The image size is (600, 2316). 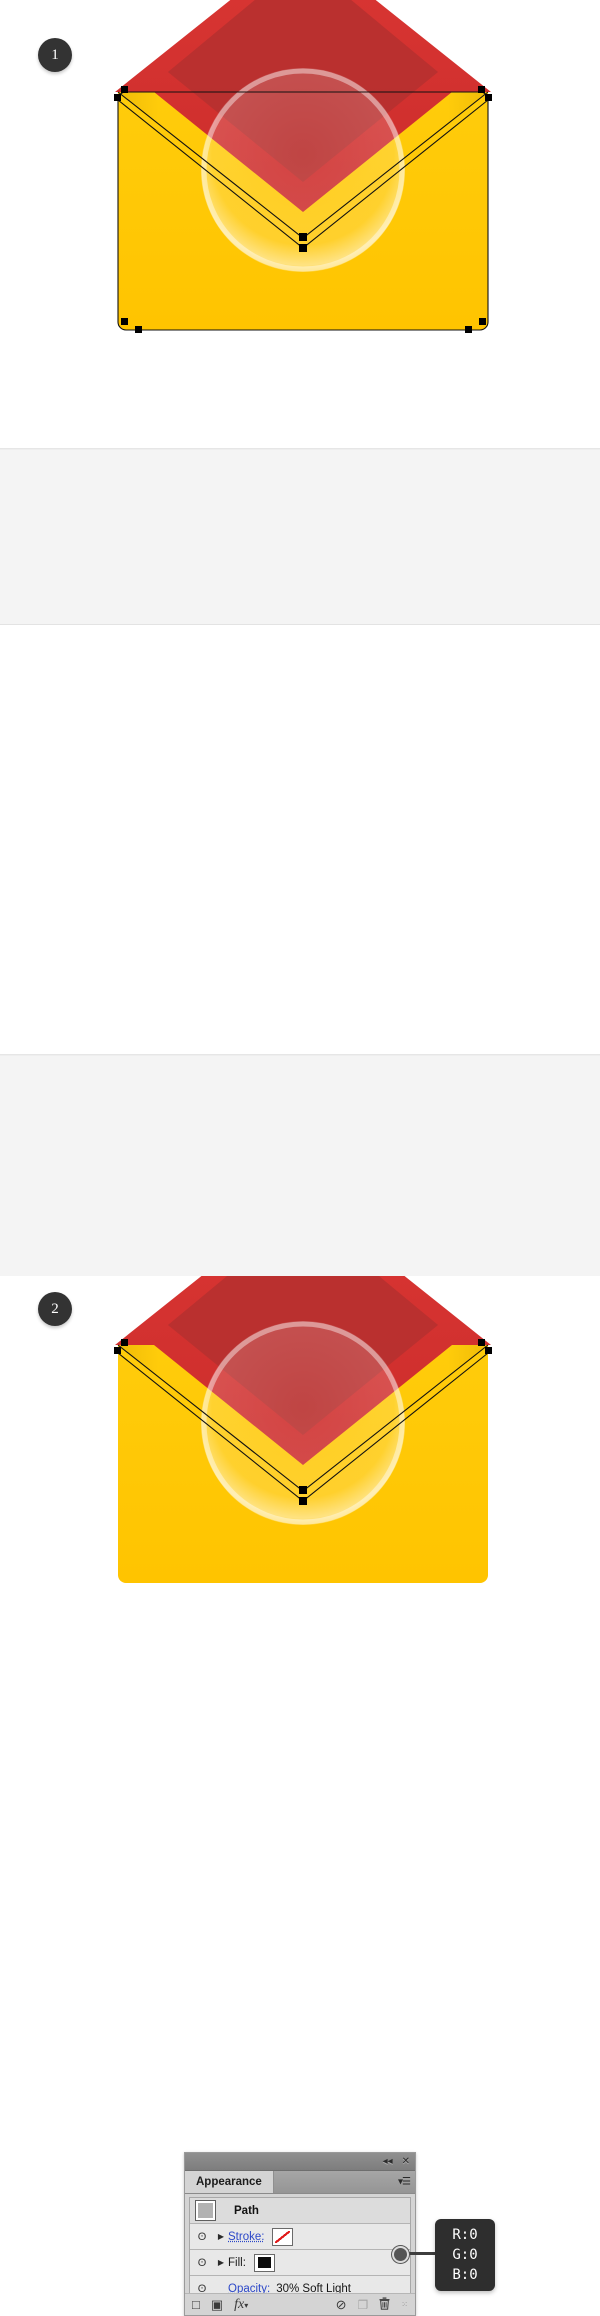 I want to click on delete-item-icon, so click(x=384, y=2304).